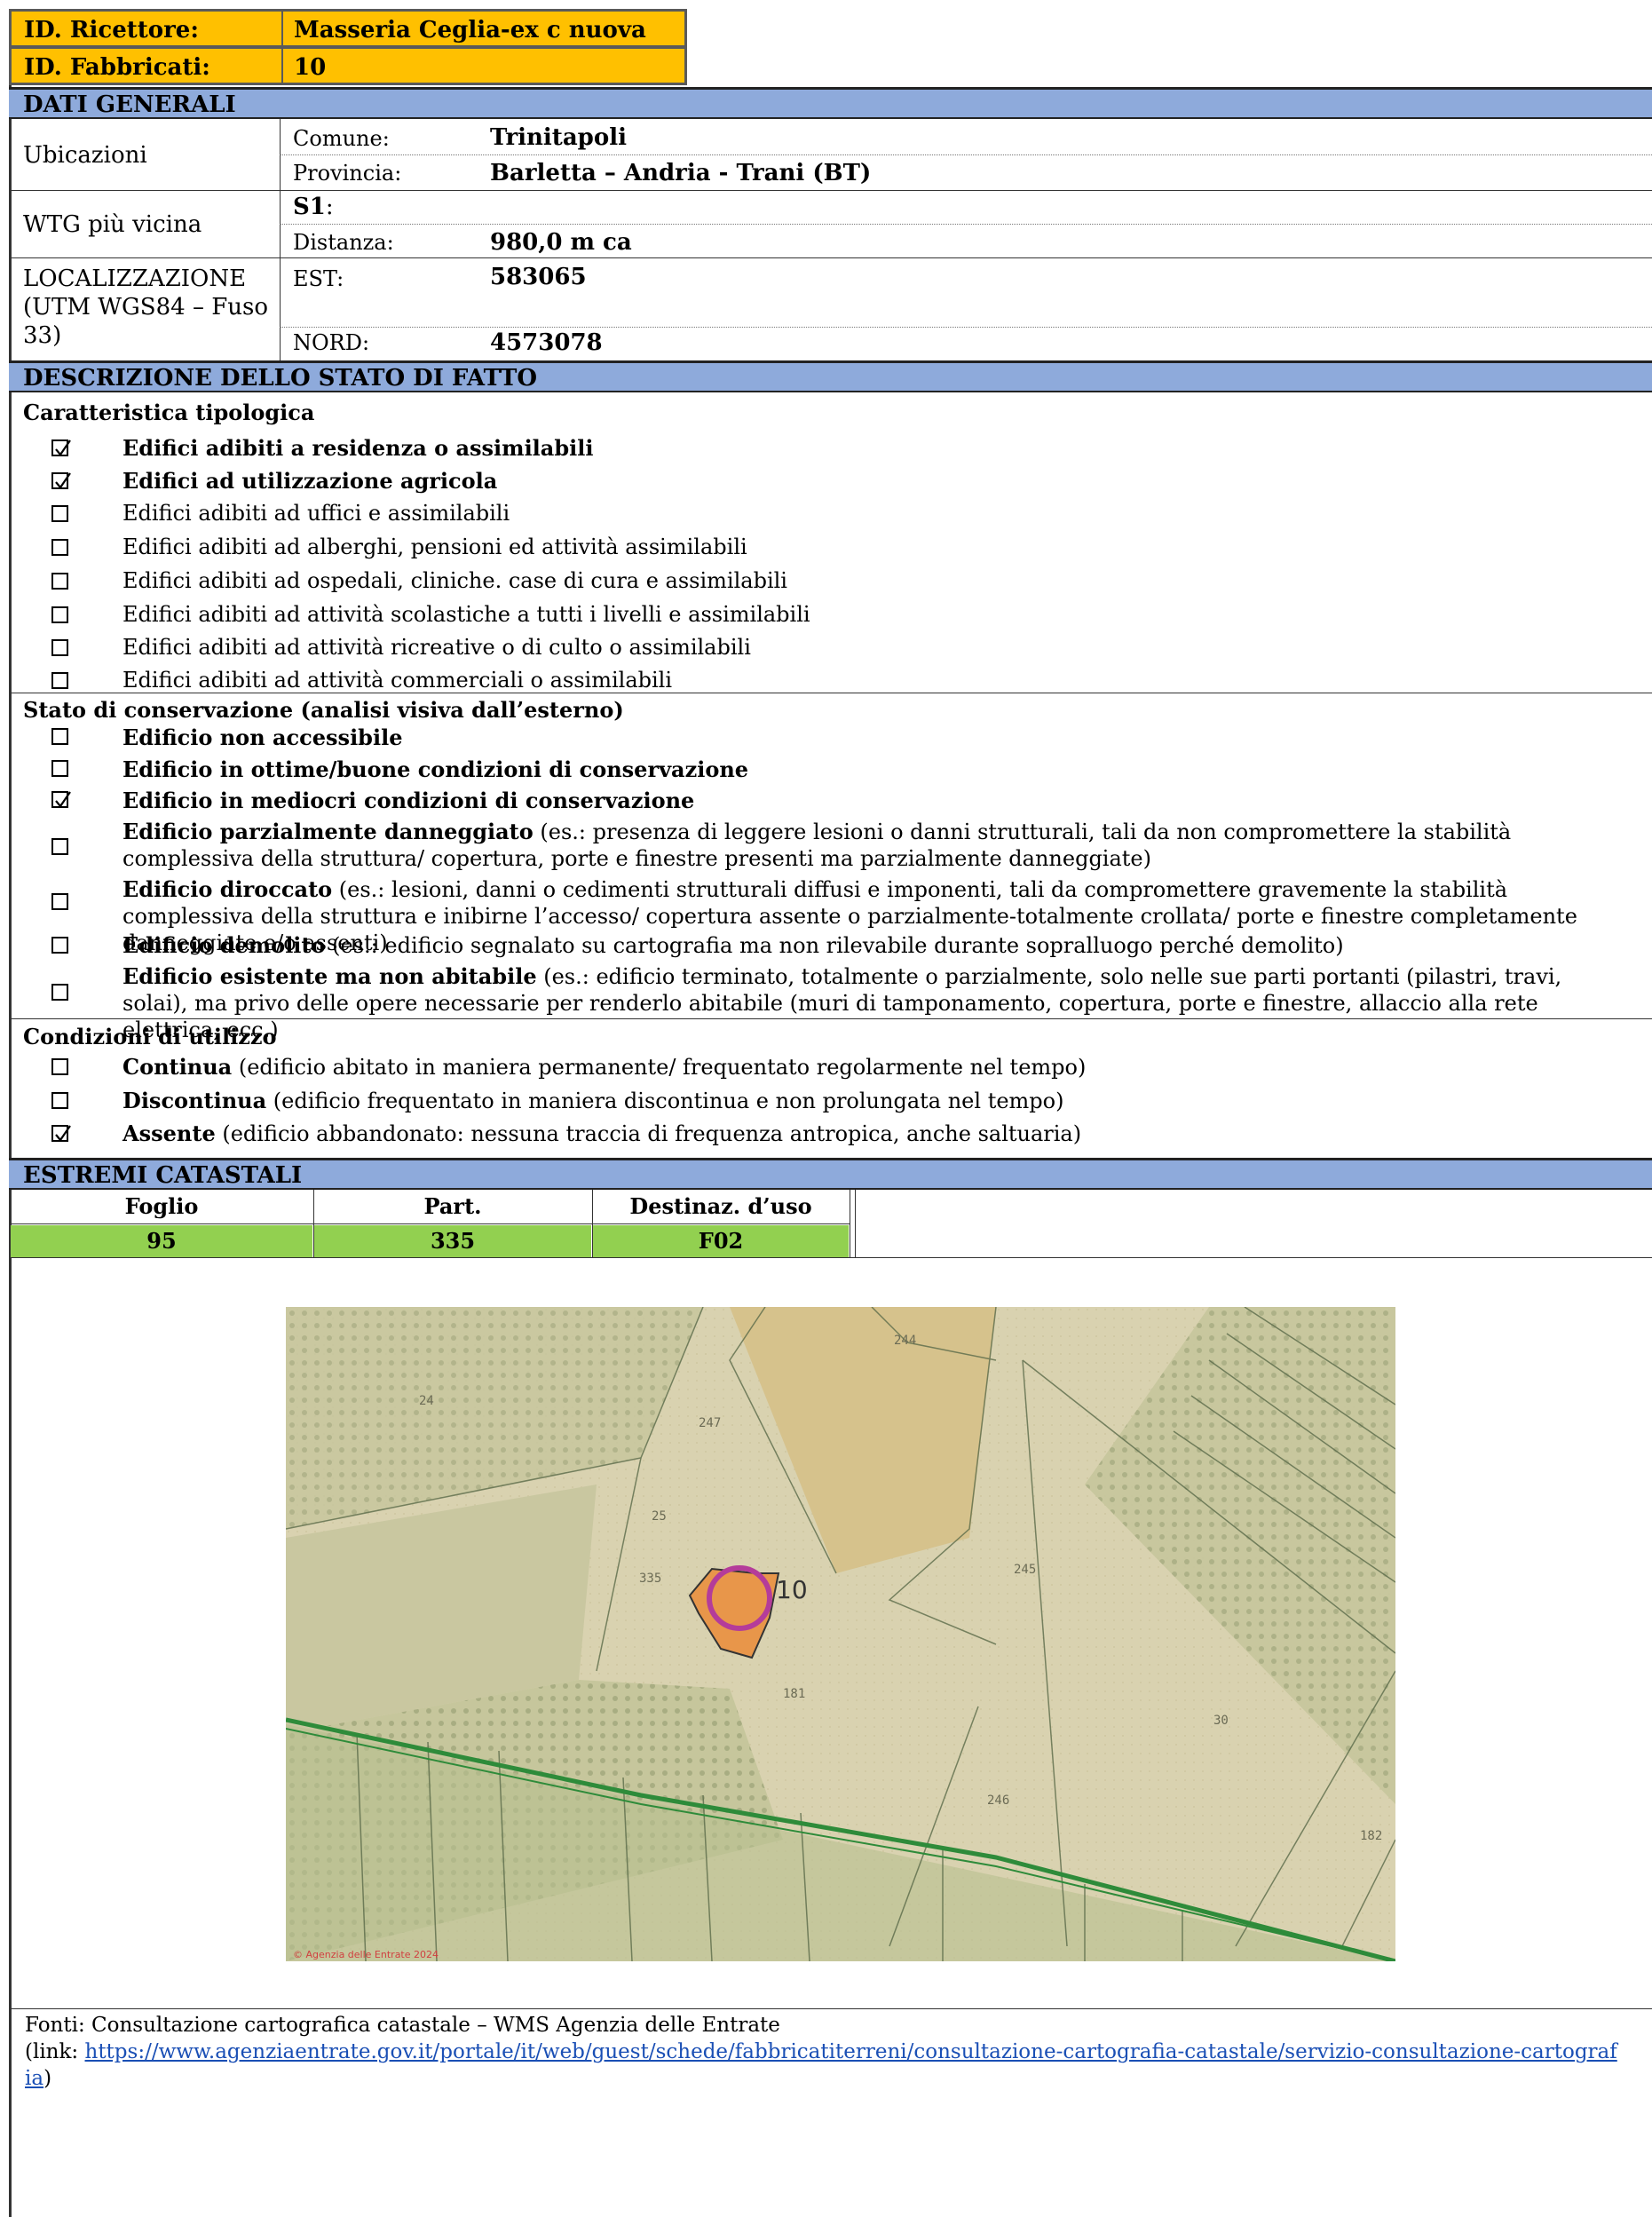  Describe the element at coordinates (347, 173) in the screenshot. I see `provincia-label: Provincia:` at that location.